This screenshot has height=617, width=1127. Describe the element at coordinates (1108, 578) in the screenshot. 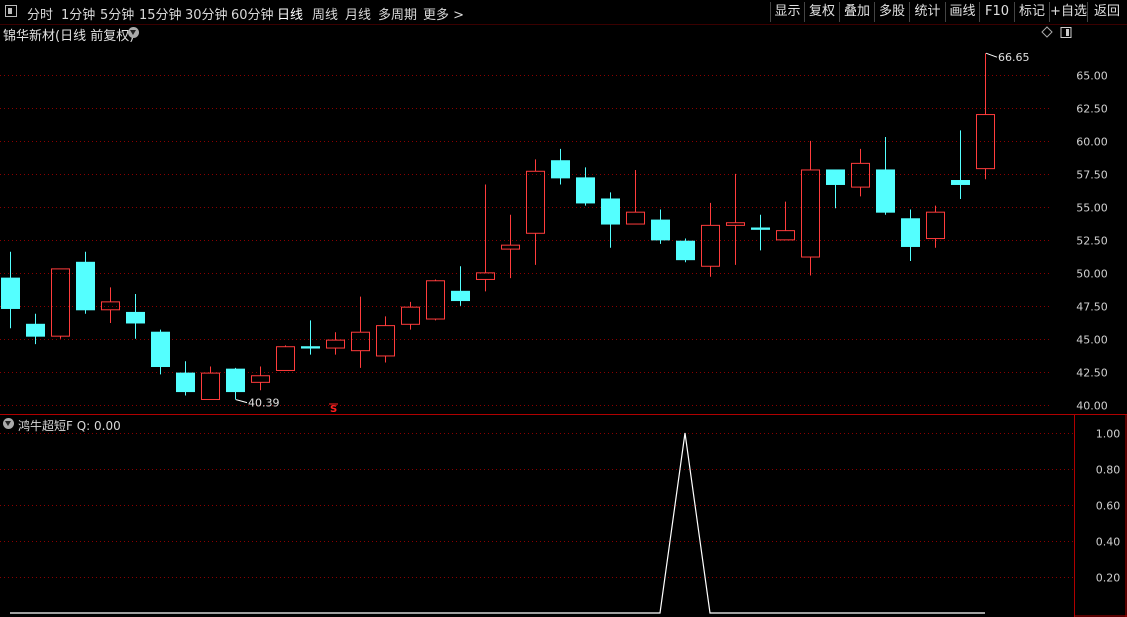

I see `indicator-tick-label: 0.20` at that location.